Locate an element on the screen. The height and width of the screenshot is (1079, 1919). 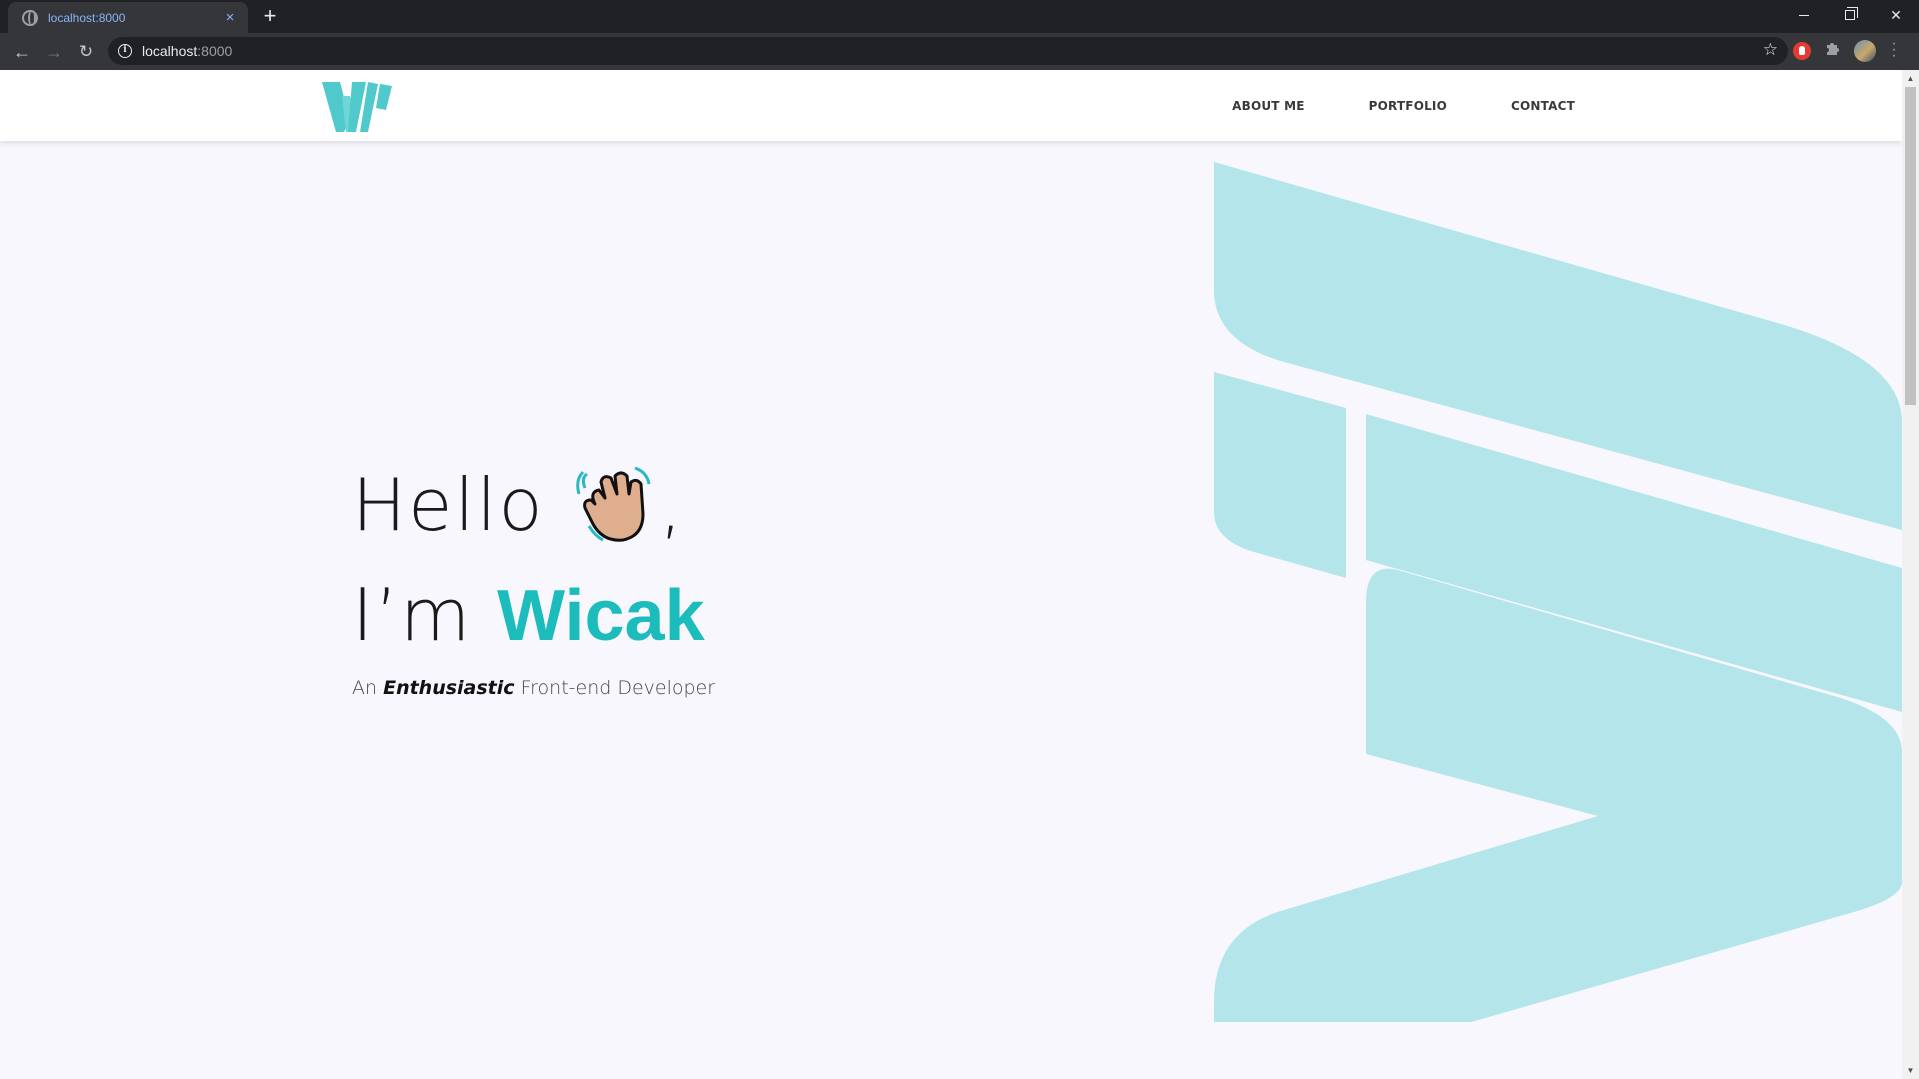
scroll-thumb is located at coordinates (1910, 246).